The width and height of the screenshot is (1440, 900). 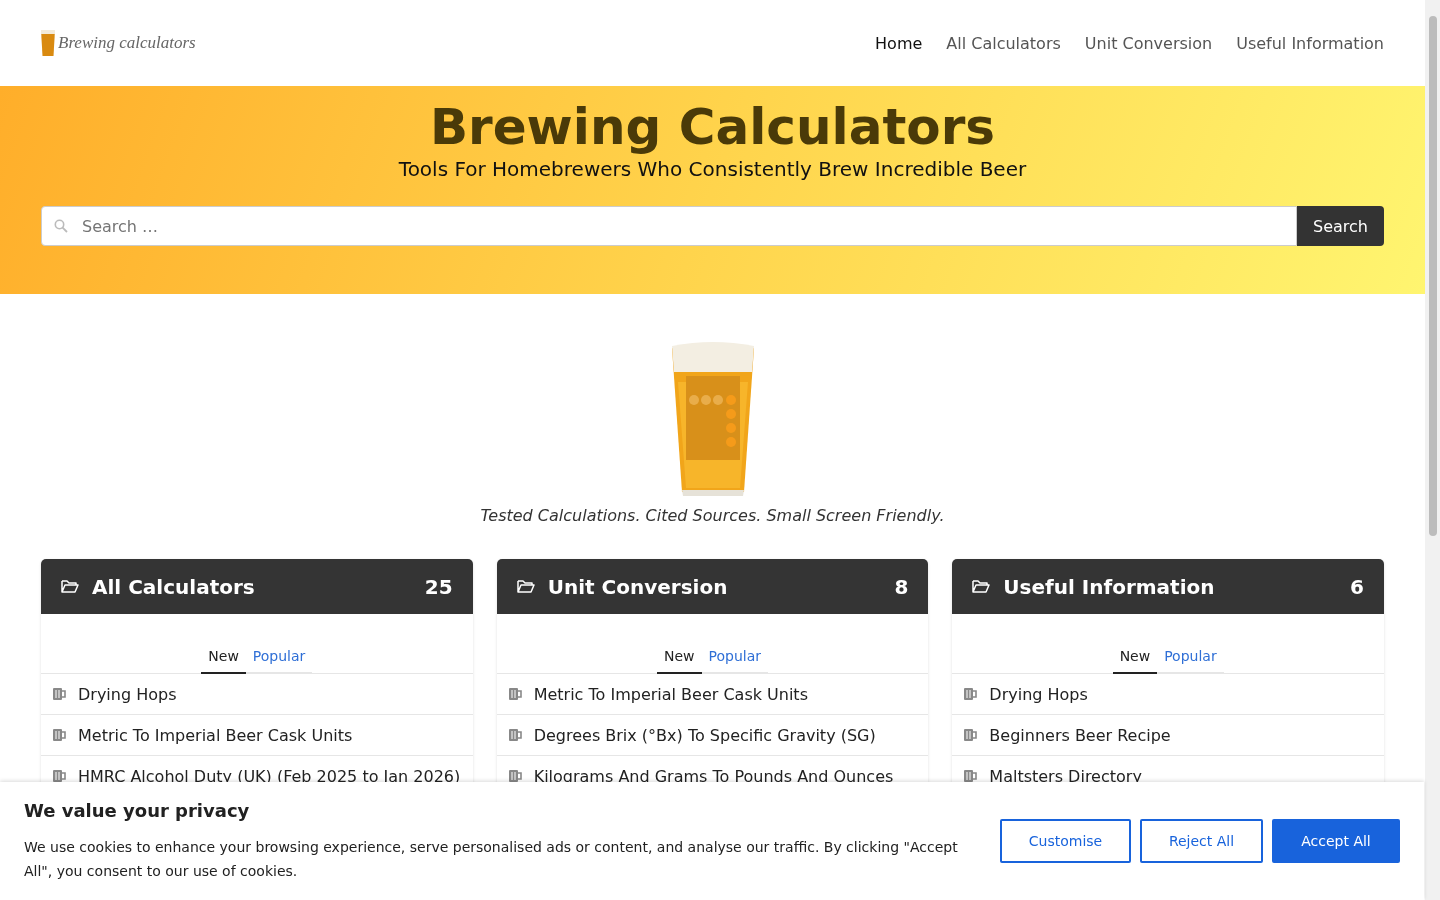 What do you see at coordinates (704, 735) in the screenshot?
I see `calculator-link: Degrees Brix (°Bx) To Specific Gravity (SG)` at bounding box center [704, 735].